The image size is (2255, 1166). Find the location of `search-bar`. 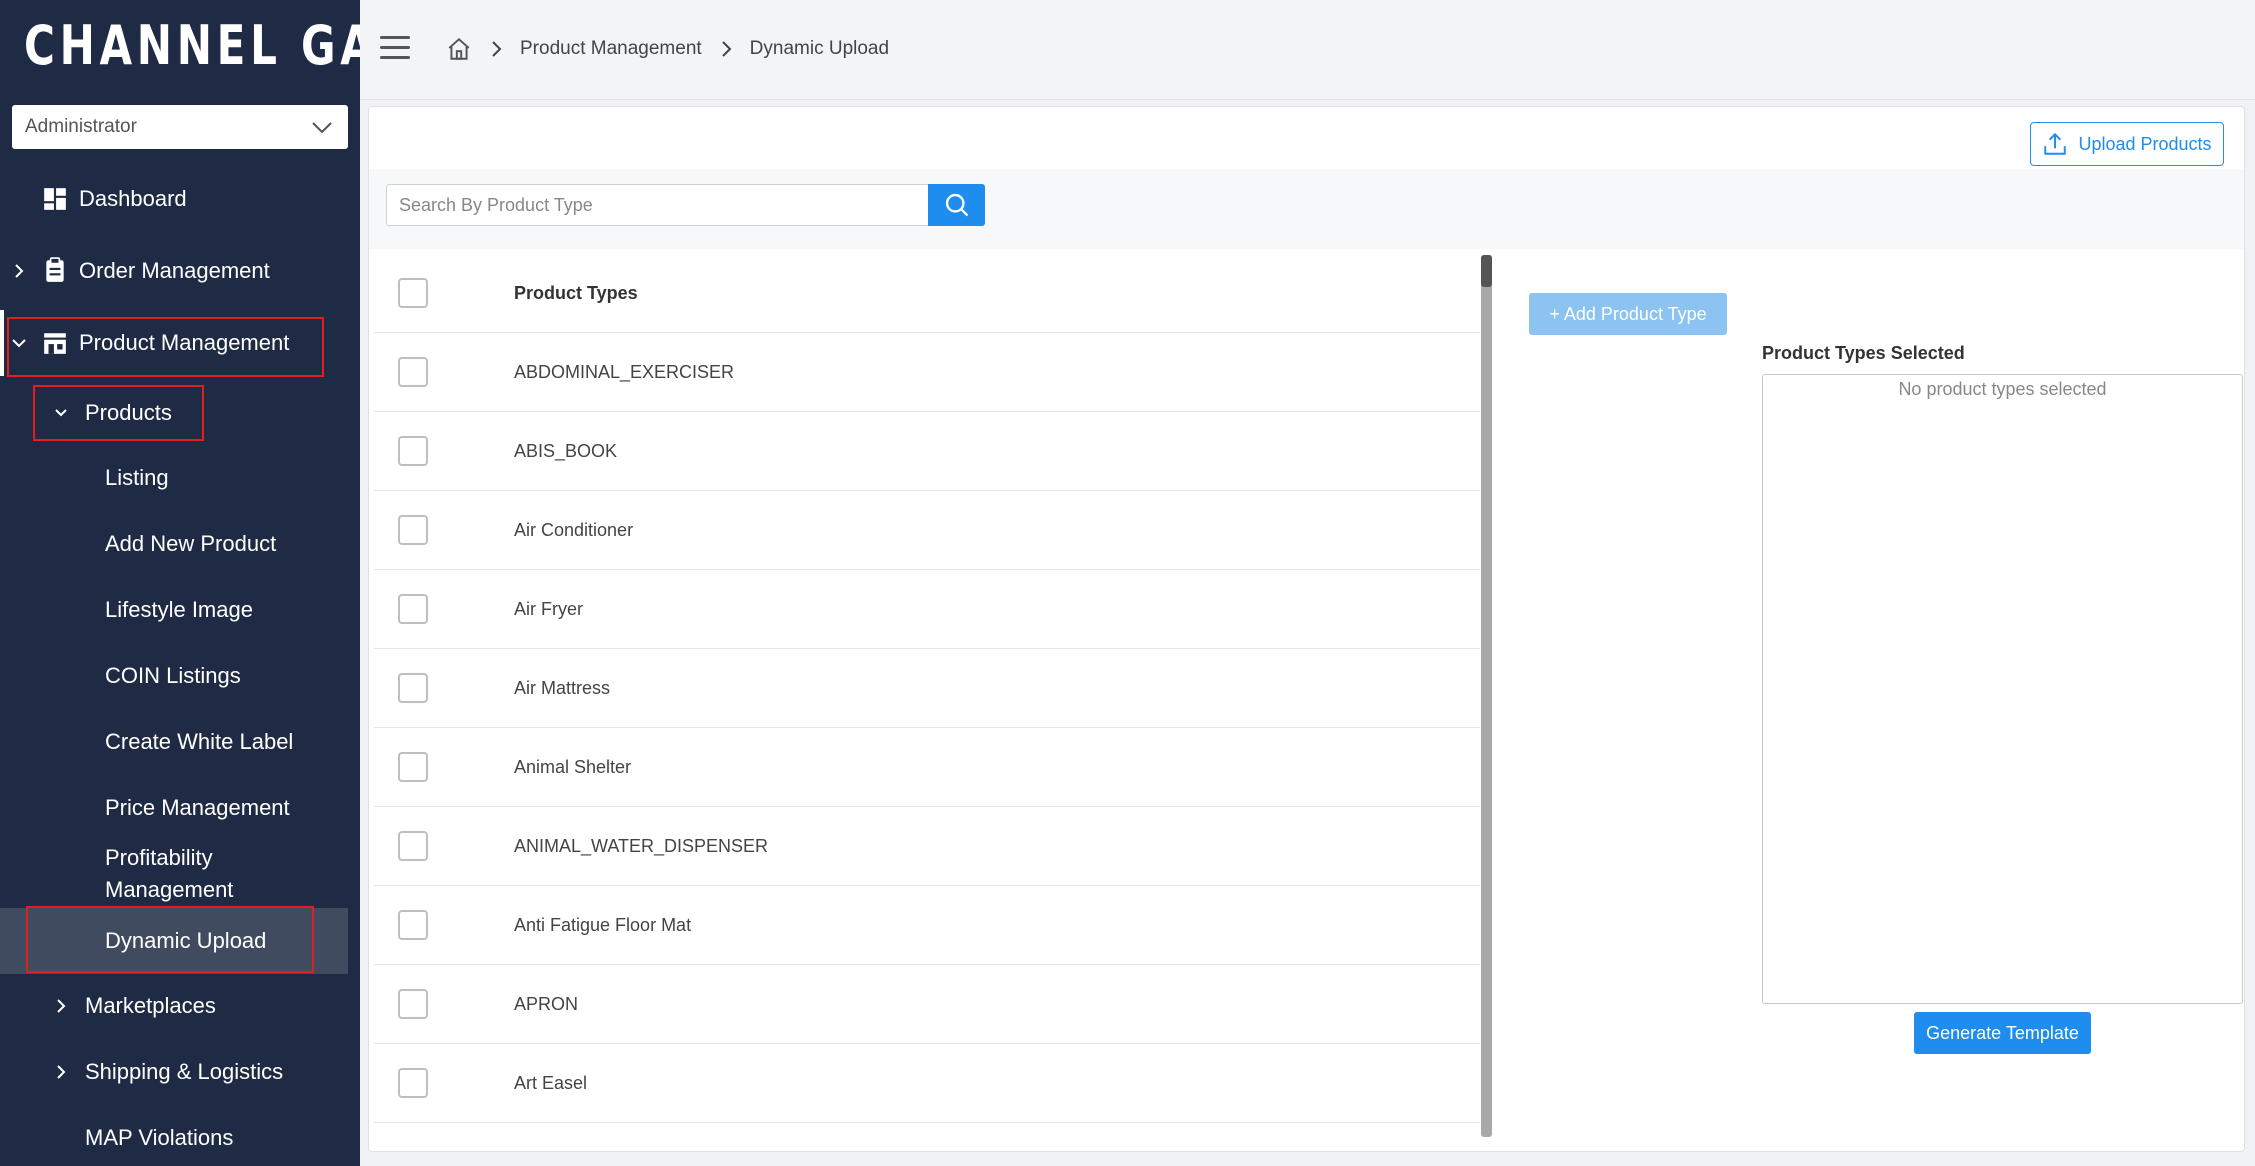

search-bar is located at coordinates (1306, 209).